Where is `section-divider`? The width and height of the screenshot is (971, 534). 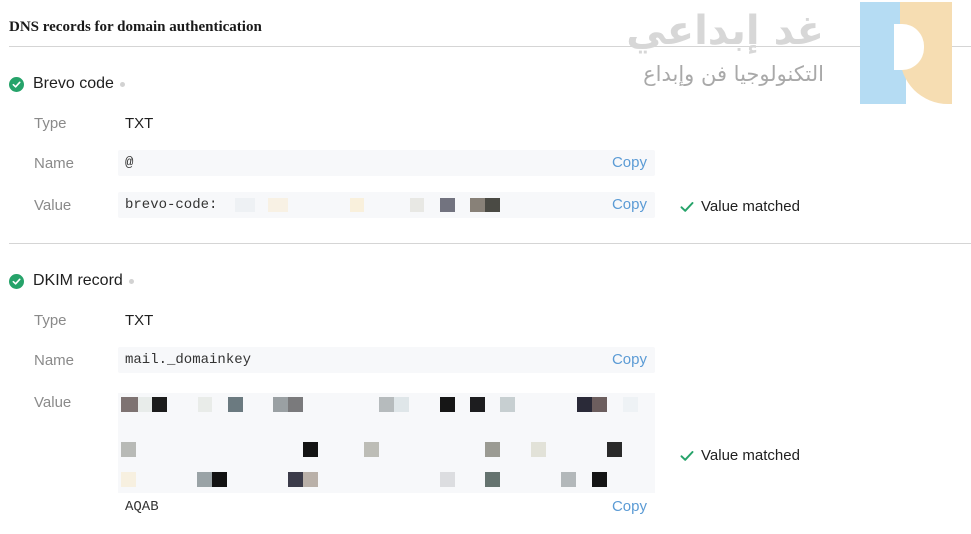 section-divider is located at coordinates (490, 243).